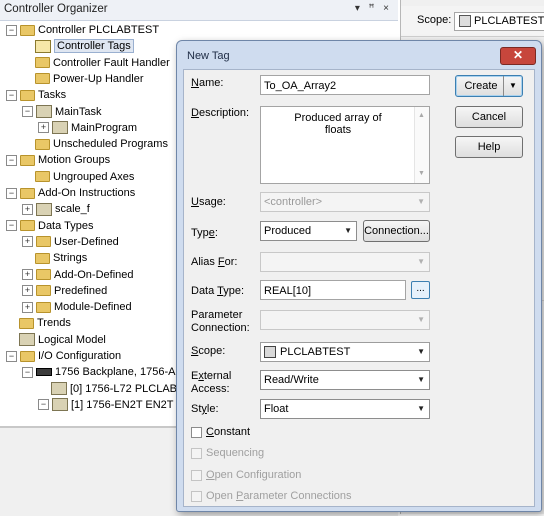  What do you see at coordinates (43, 46) in the screenshot?
I see `tag-icon` at bounding box center [43, 46].